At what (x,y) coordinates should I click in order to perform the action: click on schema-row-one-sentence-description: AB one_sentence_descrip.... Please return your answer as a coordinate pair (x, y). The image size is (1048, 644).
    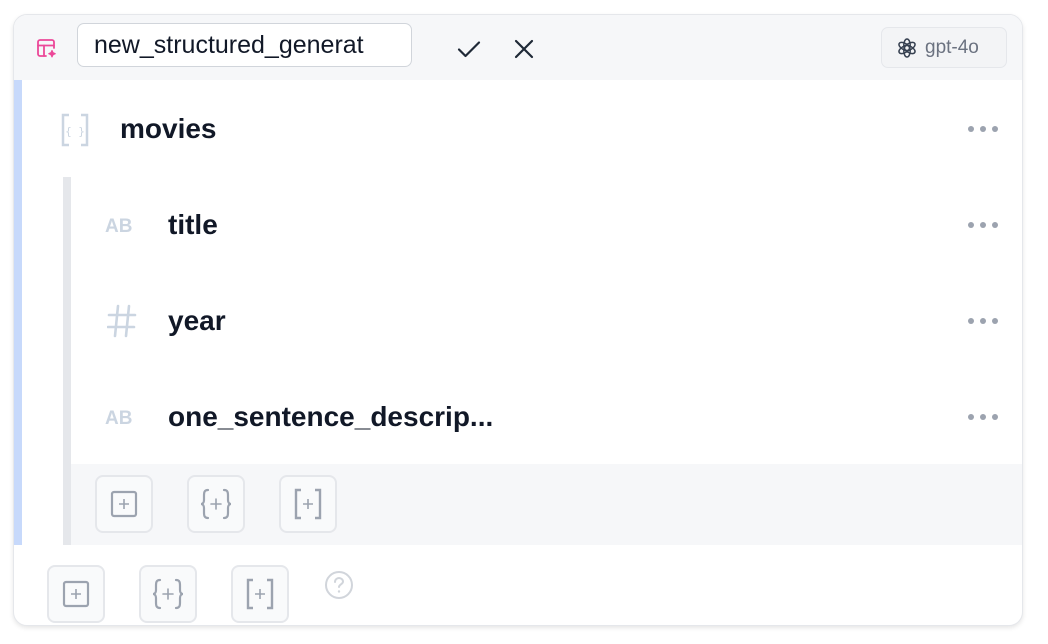
    Looking at the image, I should click on (518, 417).